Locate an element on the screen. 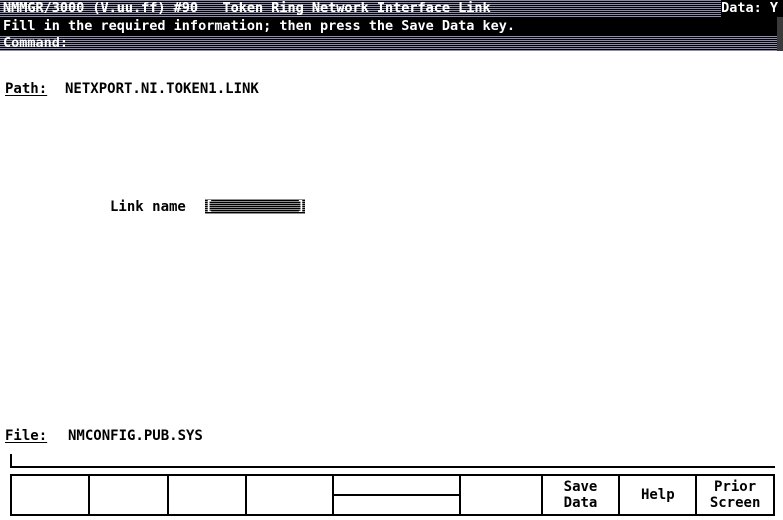 The height and width of the screenshot is (520, 783). softkey-f3 is located at coordinates (208, 495).